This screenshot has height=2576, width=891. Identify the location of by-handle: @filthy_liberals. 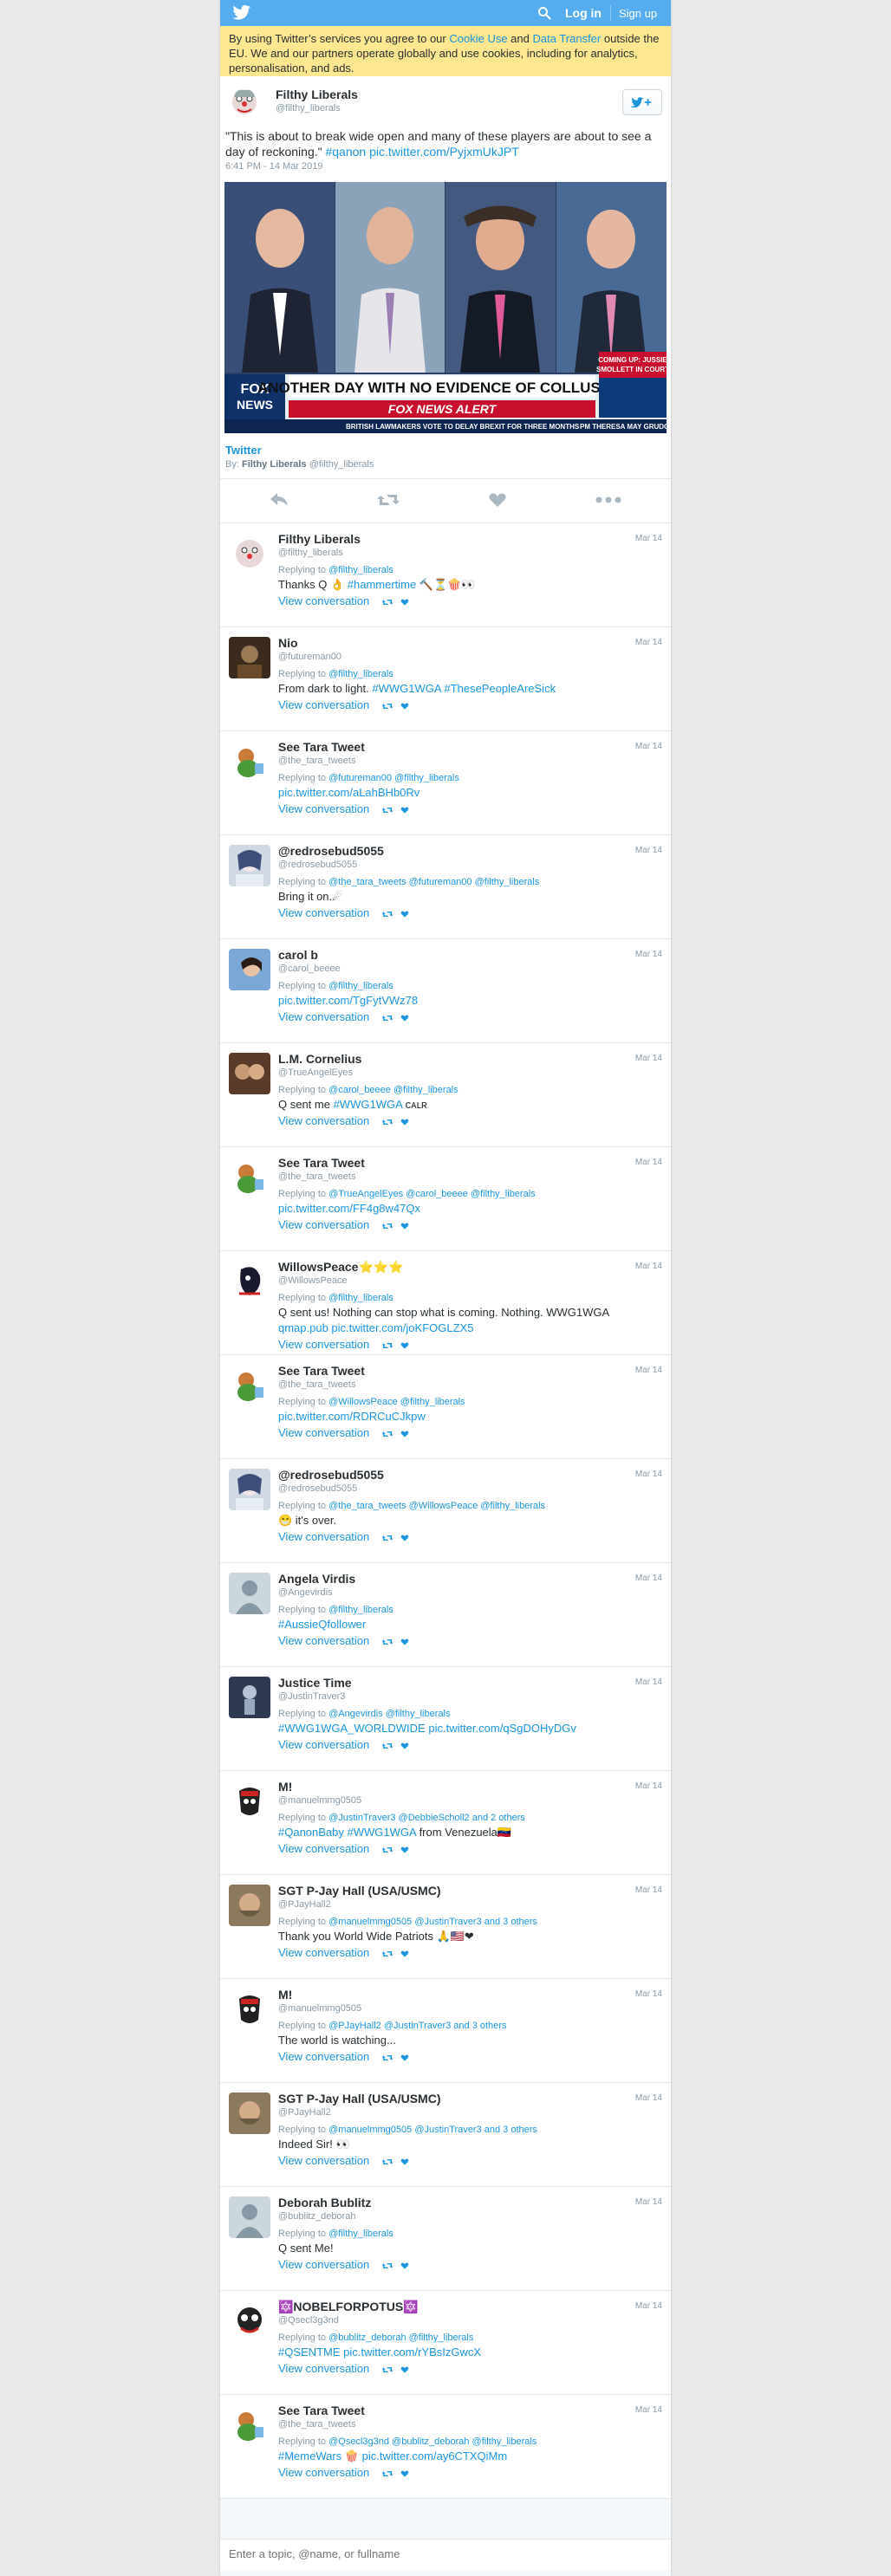
(342, 465).